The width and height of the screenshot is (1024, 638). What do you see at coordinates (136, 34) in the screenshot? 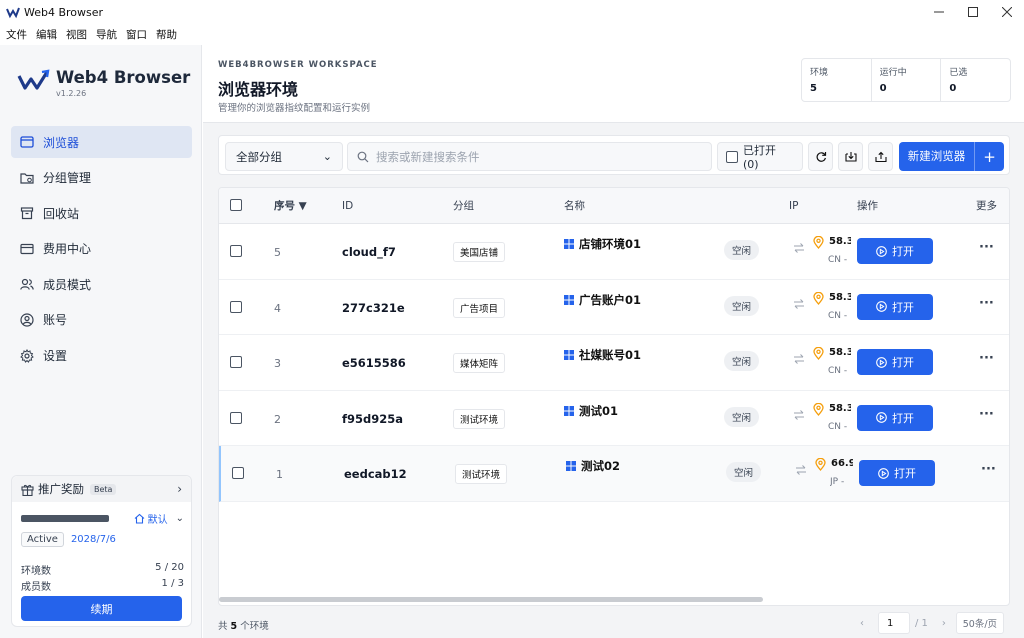
I see `menu-window: 窗口` at bounding box center [136, 34].